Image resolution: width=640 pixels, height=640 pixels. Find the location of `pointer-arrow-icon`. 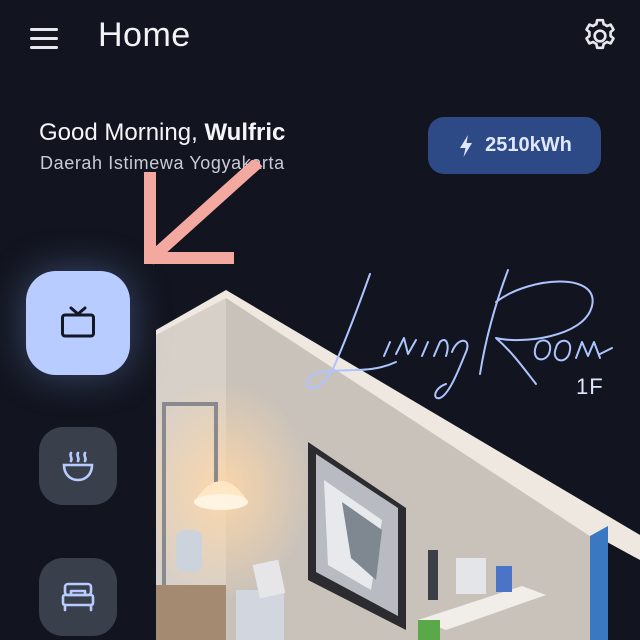

pointer-arrow-icon is located at coordinates (203, 212).